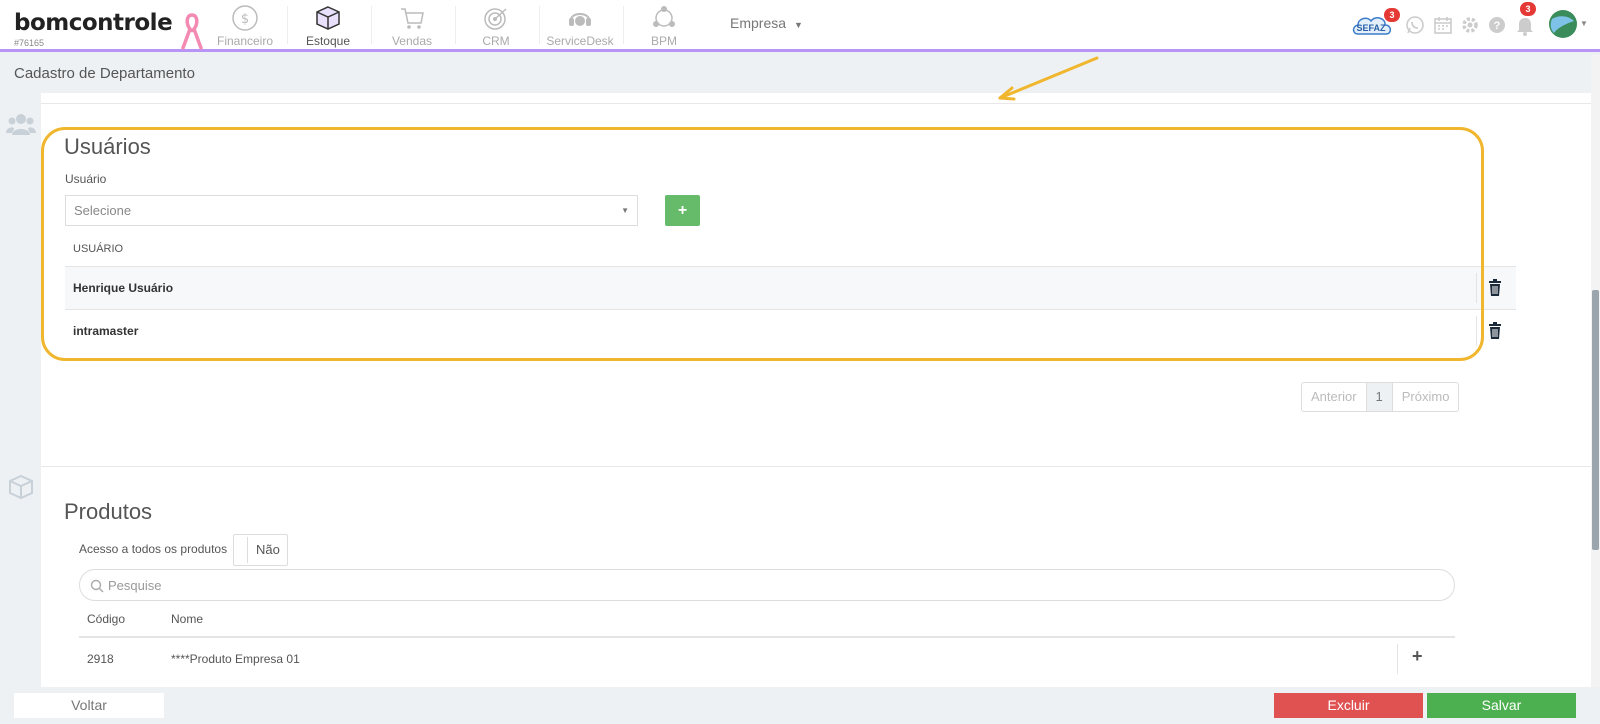 Image resolution: width=1600 pixels, height=724 pixels. Describe the element at coordinates (790, 287) in the screenshot. I see `table-row: Henrique Usuário` at that location.